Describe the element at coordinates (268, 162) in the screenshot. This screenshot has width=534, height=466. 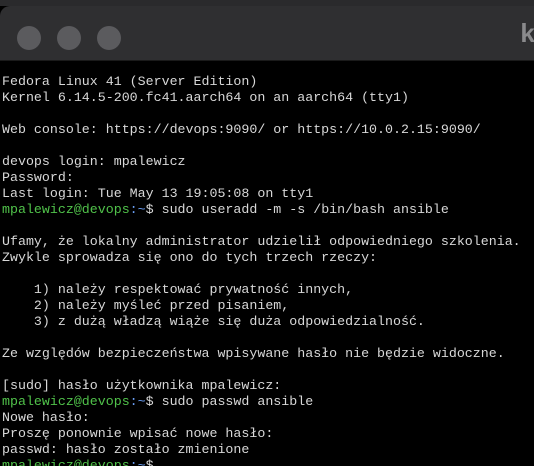
I see `terminal-line: devops login: mpalewicz` at that location.